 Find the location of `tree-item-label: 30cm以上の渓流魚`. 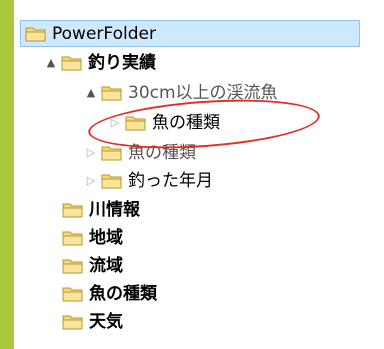

tree-item-label: 30cm以上の渓流魚 is located at coordinates (203, 93).